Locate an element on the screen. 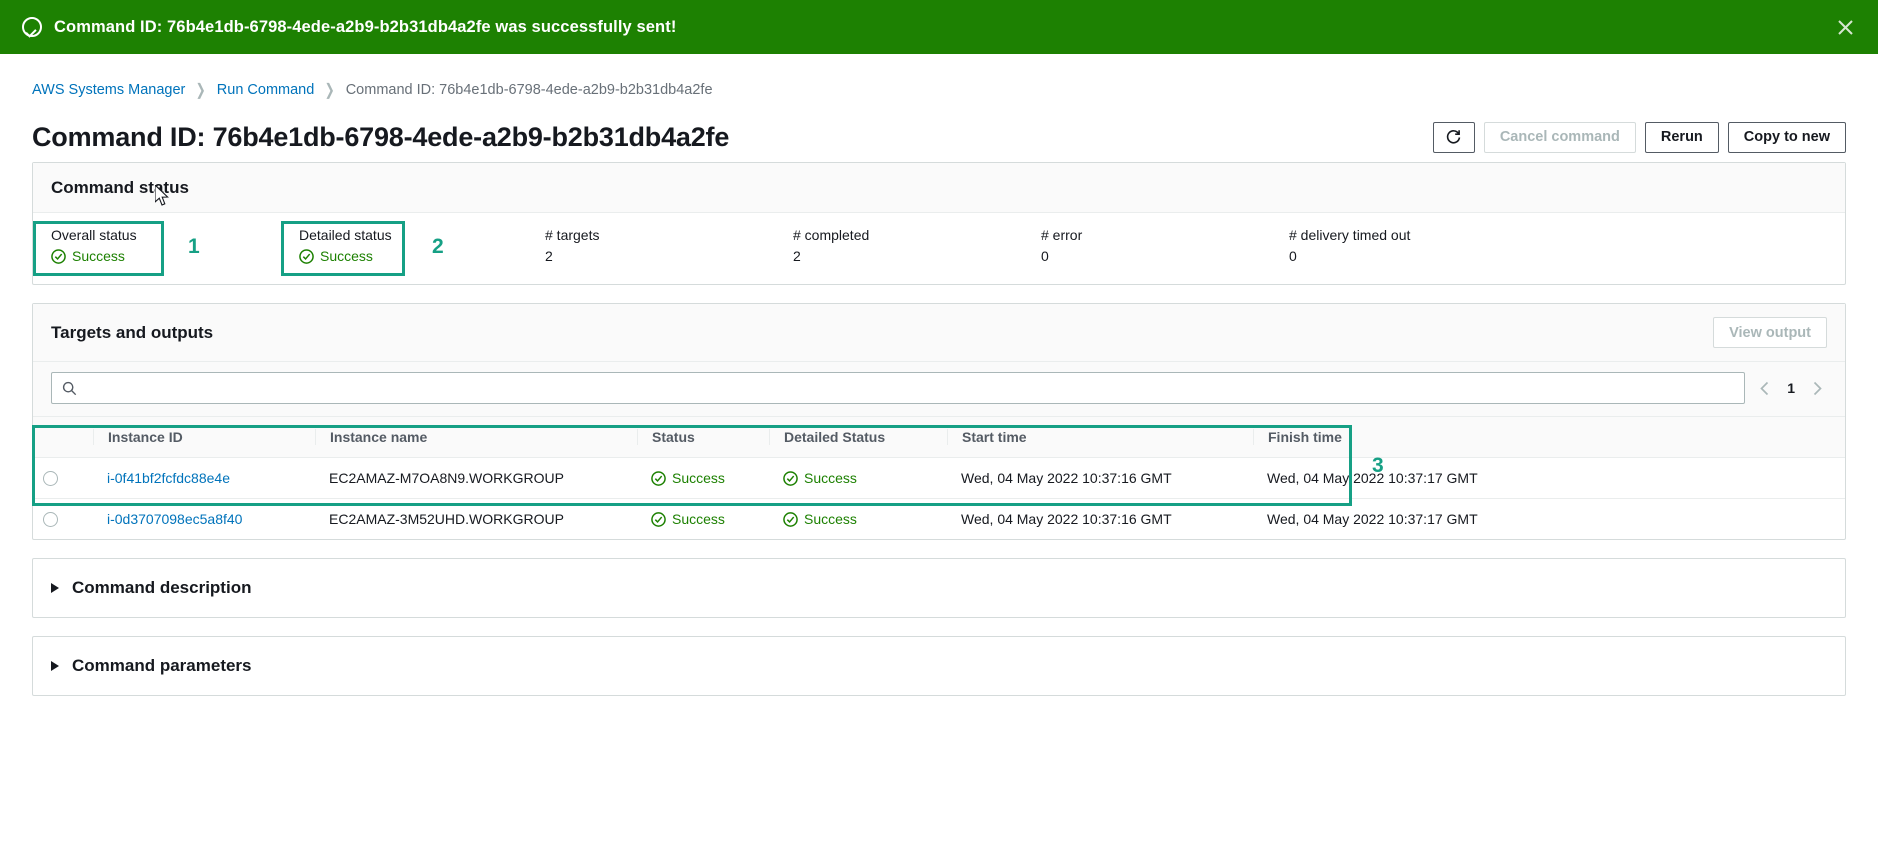  cell-instance-id: i-0d3707098ec5a8f40 is located at coordinates (204, 519).